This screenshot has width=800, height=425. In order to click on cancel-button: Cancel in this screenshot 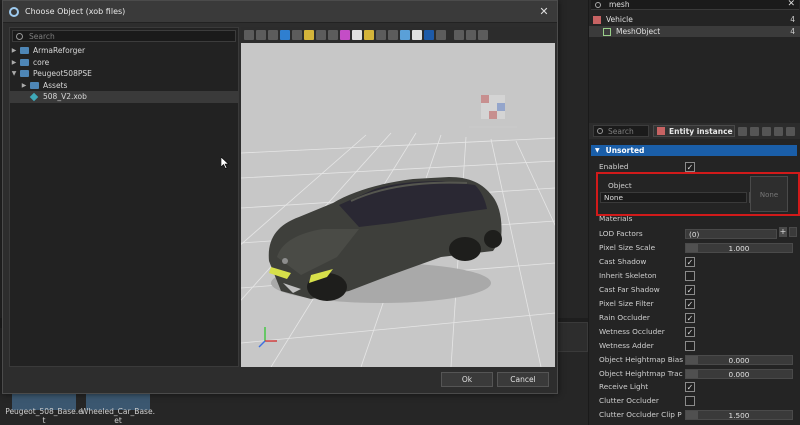, I will do `click(523, 379)`.